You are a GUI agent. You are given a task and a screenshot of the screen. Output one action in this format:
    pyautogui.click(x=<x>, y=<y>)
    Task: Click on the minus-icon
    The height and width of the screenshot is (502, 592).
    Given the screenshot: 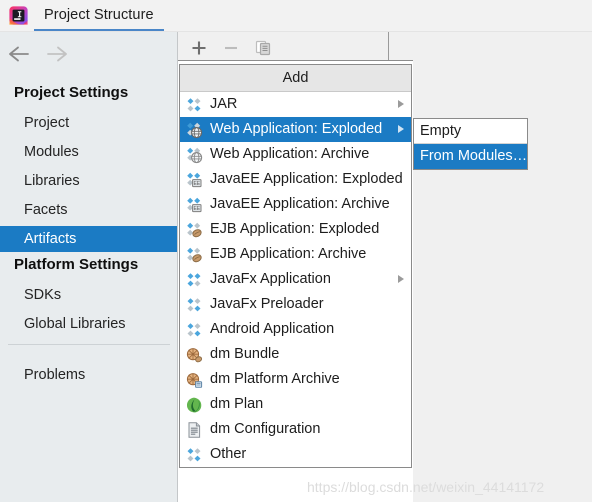 What is the action you would take?
    pyautogui.click(x=231, y=48)
    